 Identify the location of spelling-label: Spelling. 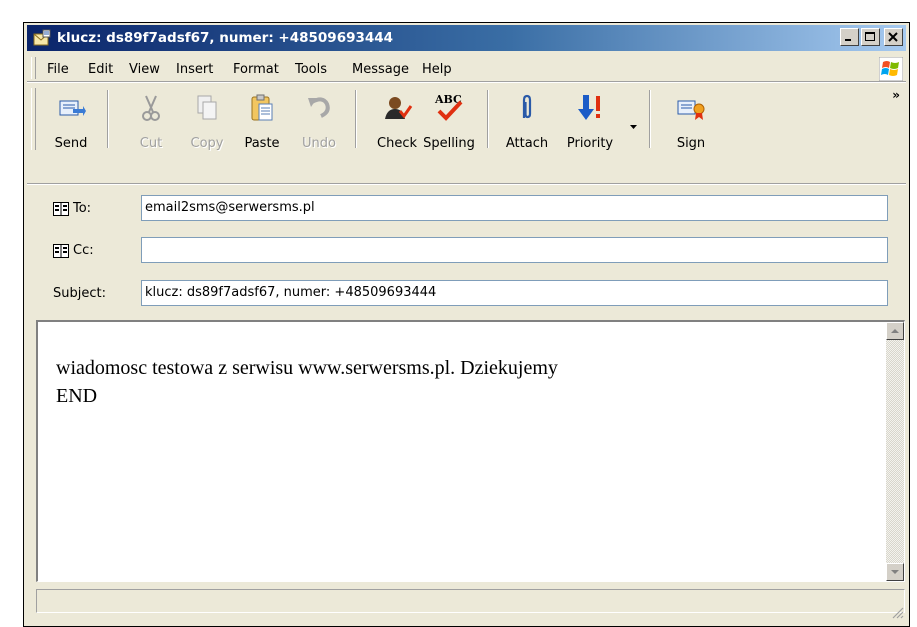
(449, 143).